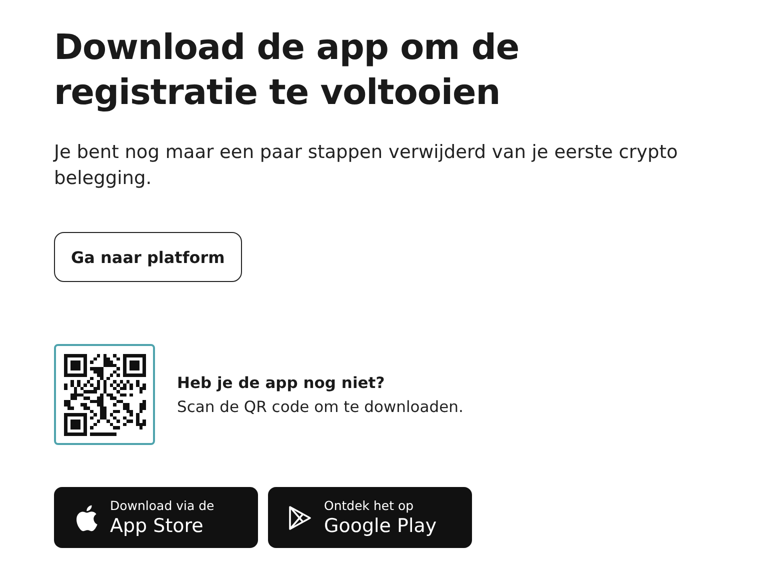 This screenshot has width=768, height=572. What do you see at coordinates (148, 257) in the screenshot?
I see `platform-button: Ga naar platform` at bounding box center [148, 257].